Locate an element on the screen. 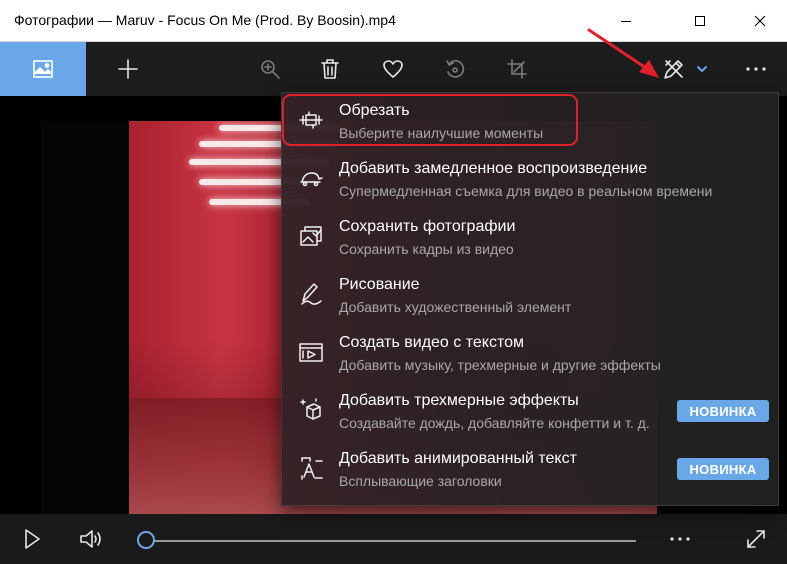  volume-icon is located at coordinates (90, 539).